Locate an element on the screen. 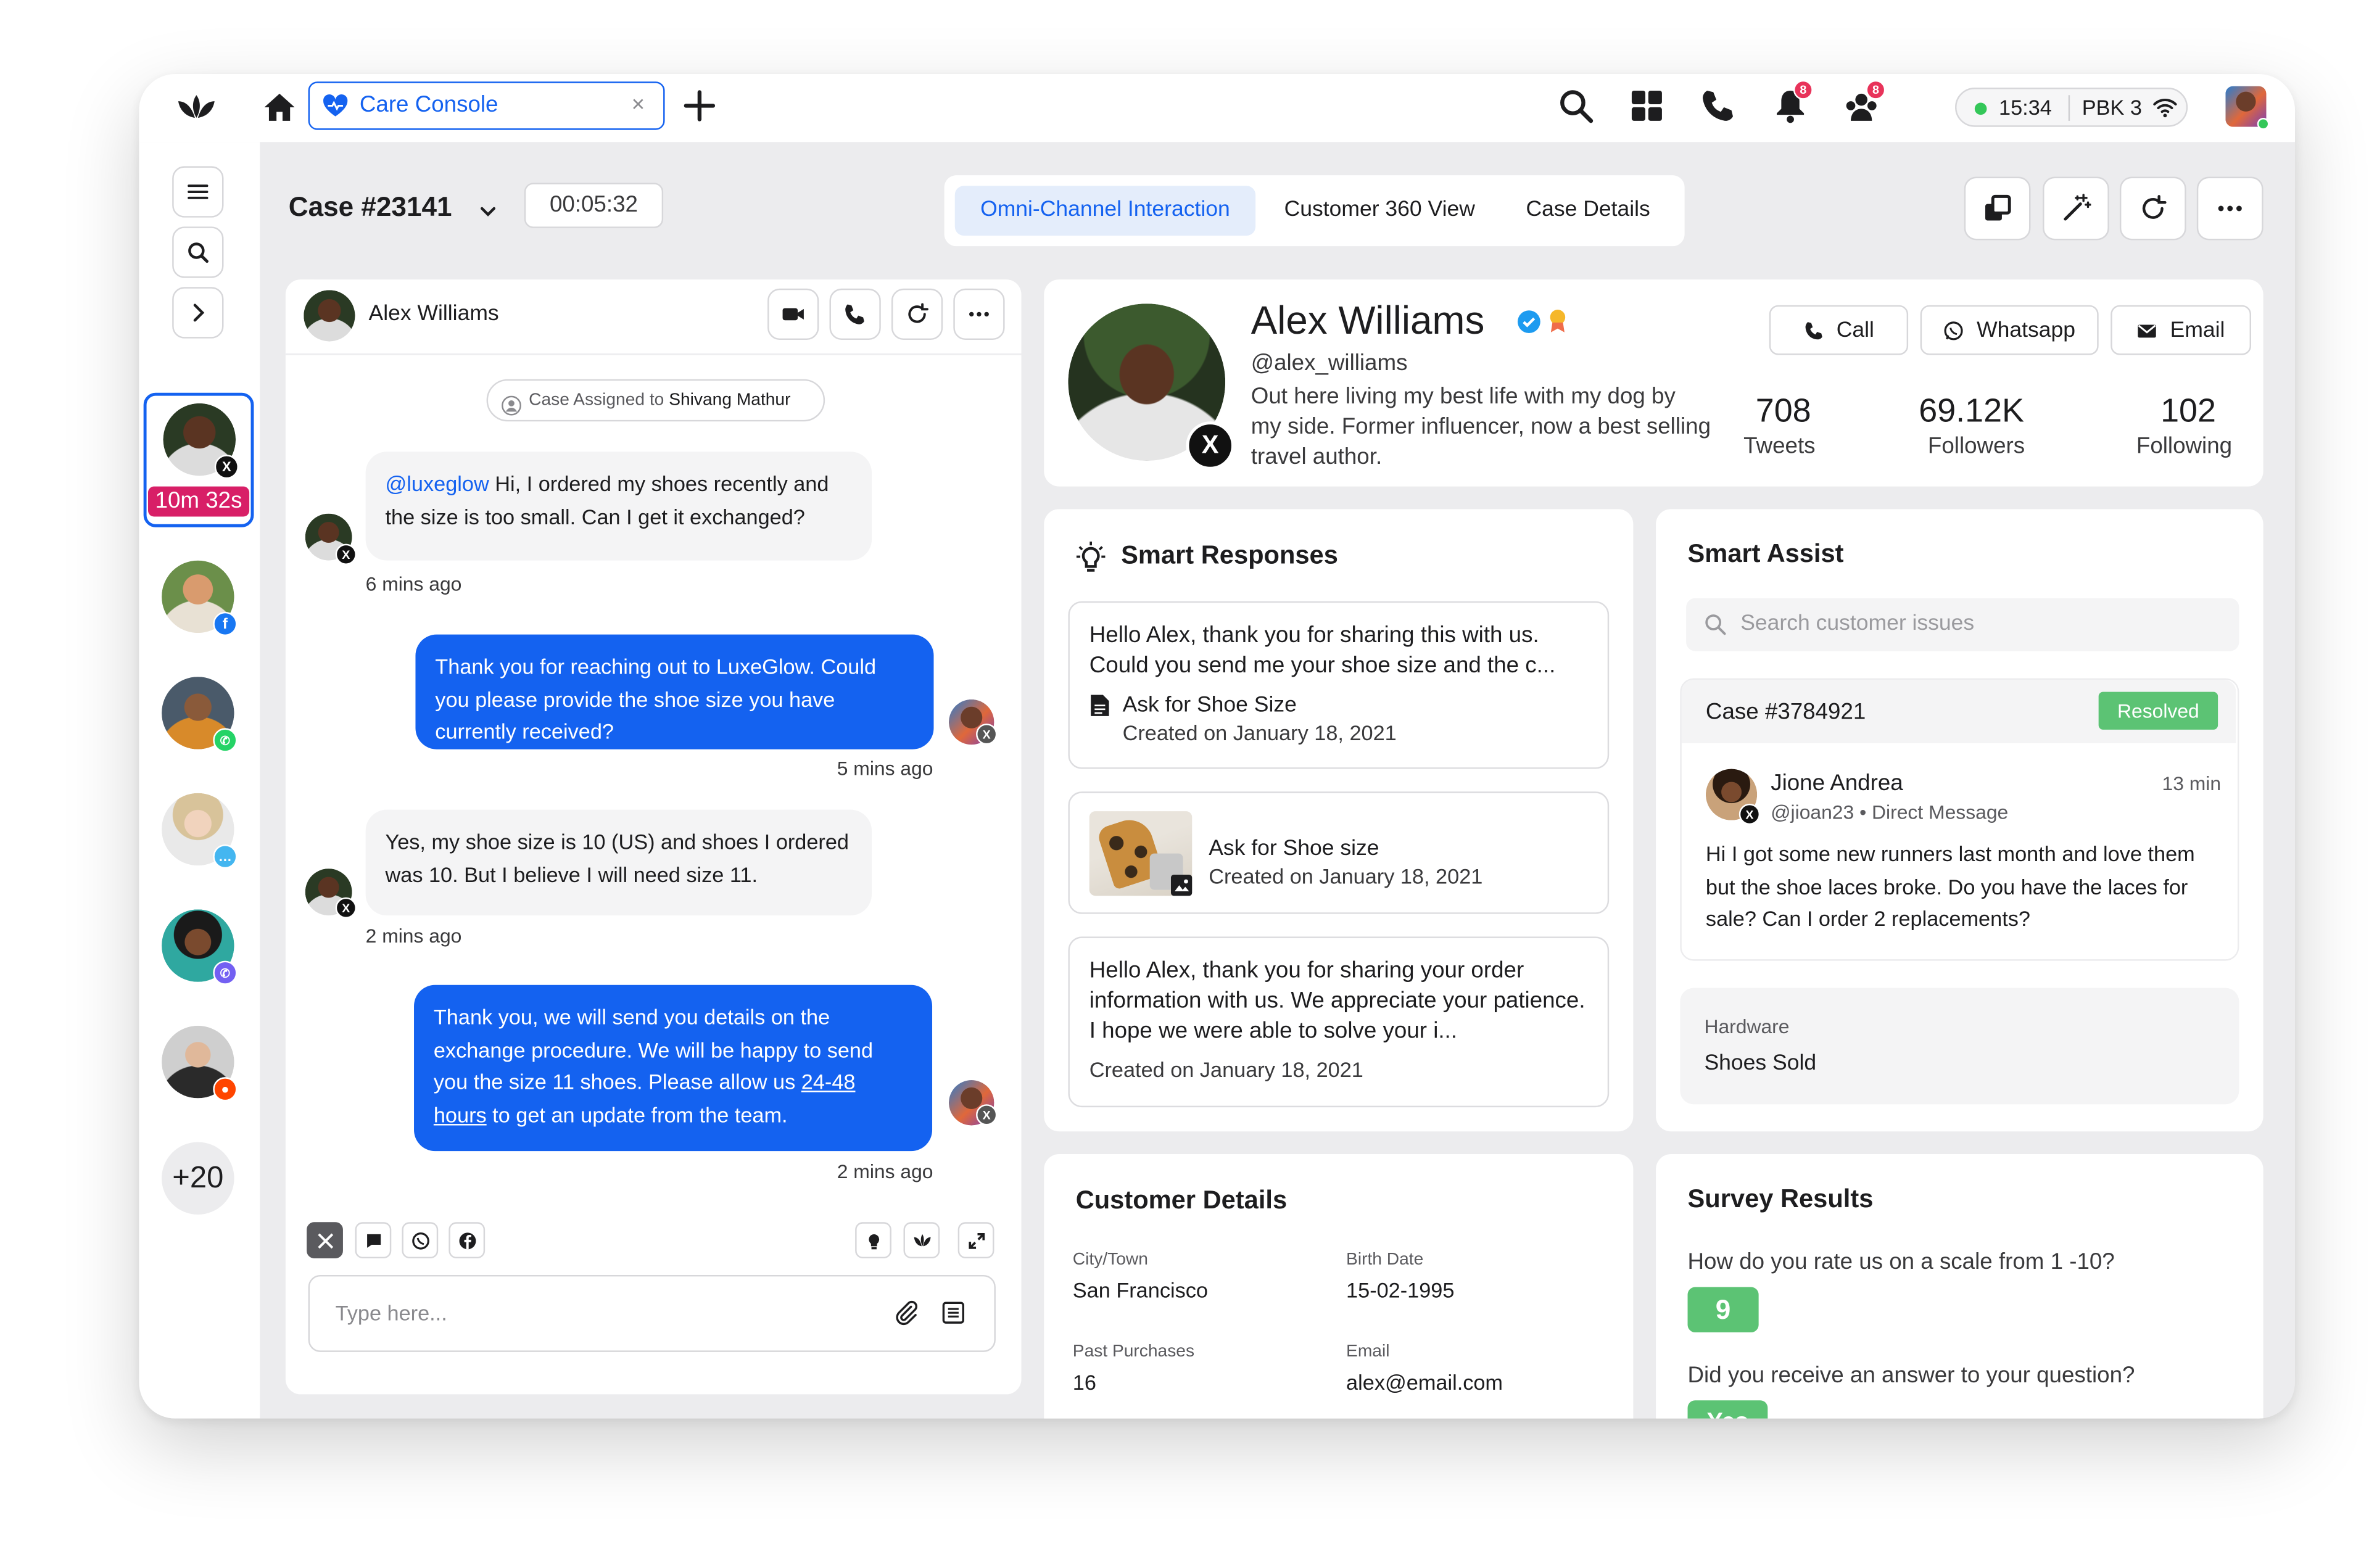 Image resolution: width=2369 pixels, height=1568 pixels. smart-suggestions-button is located at coordinates (873, 1240).